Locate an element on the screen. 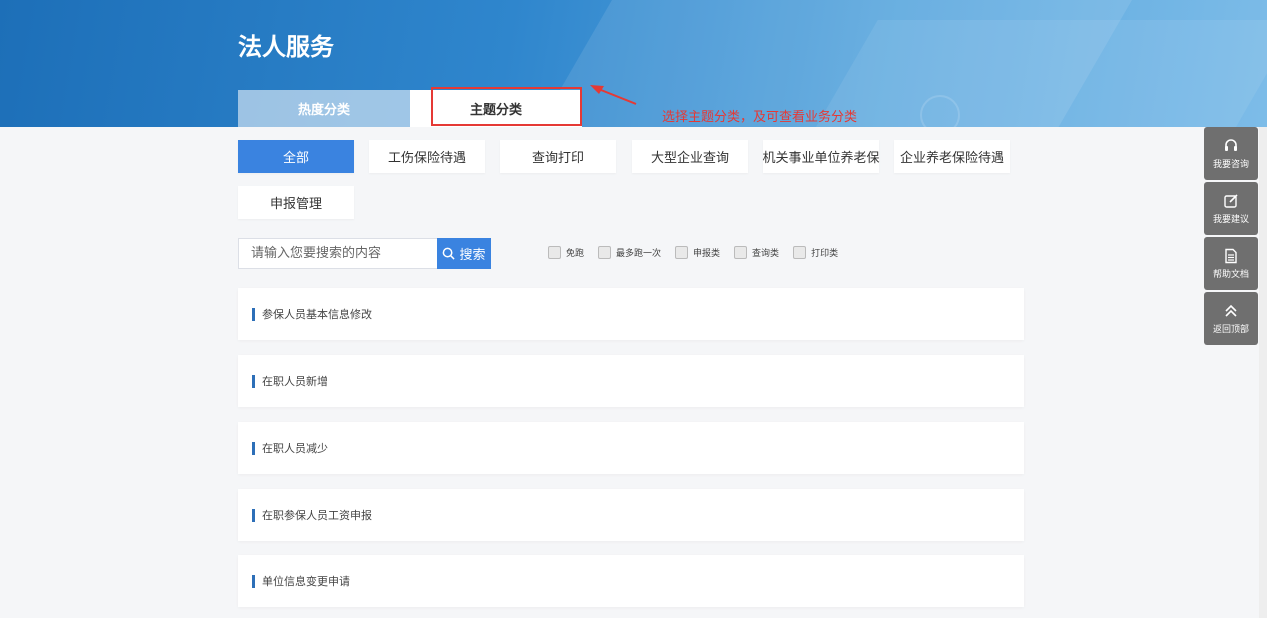 The width and height of the screenshot is (1267, 618). category-all-button: 全部 is located at coordinates (296, 156).